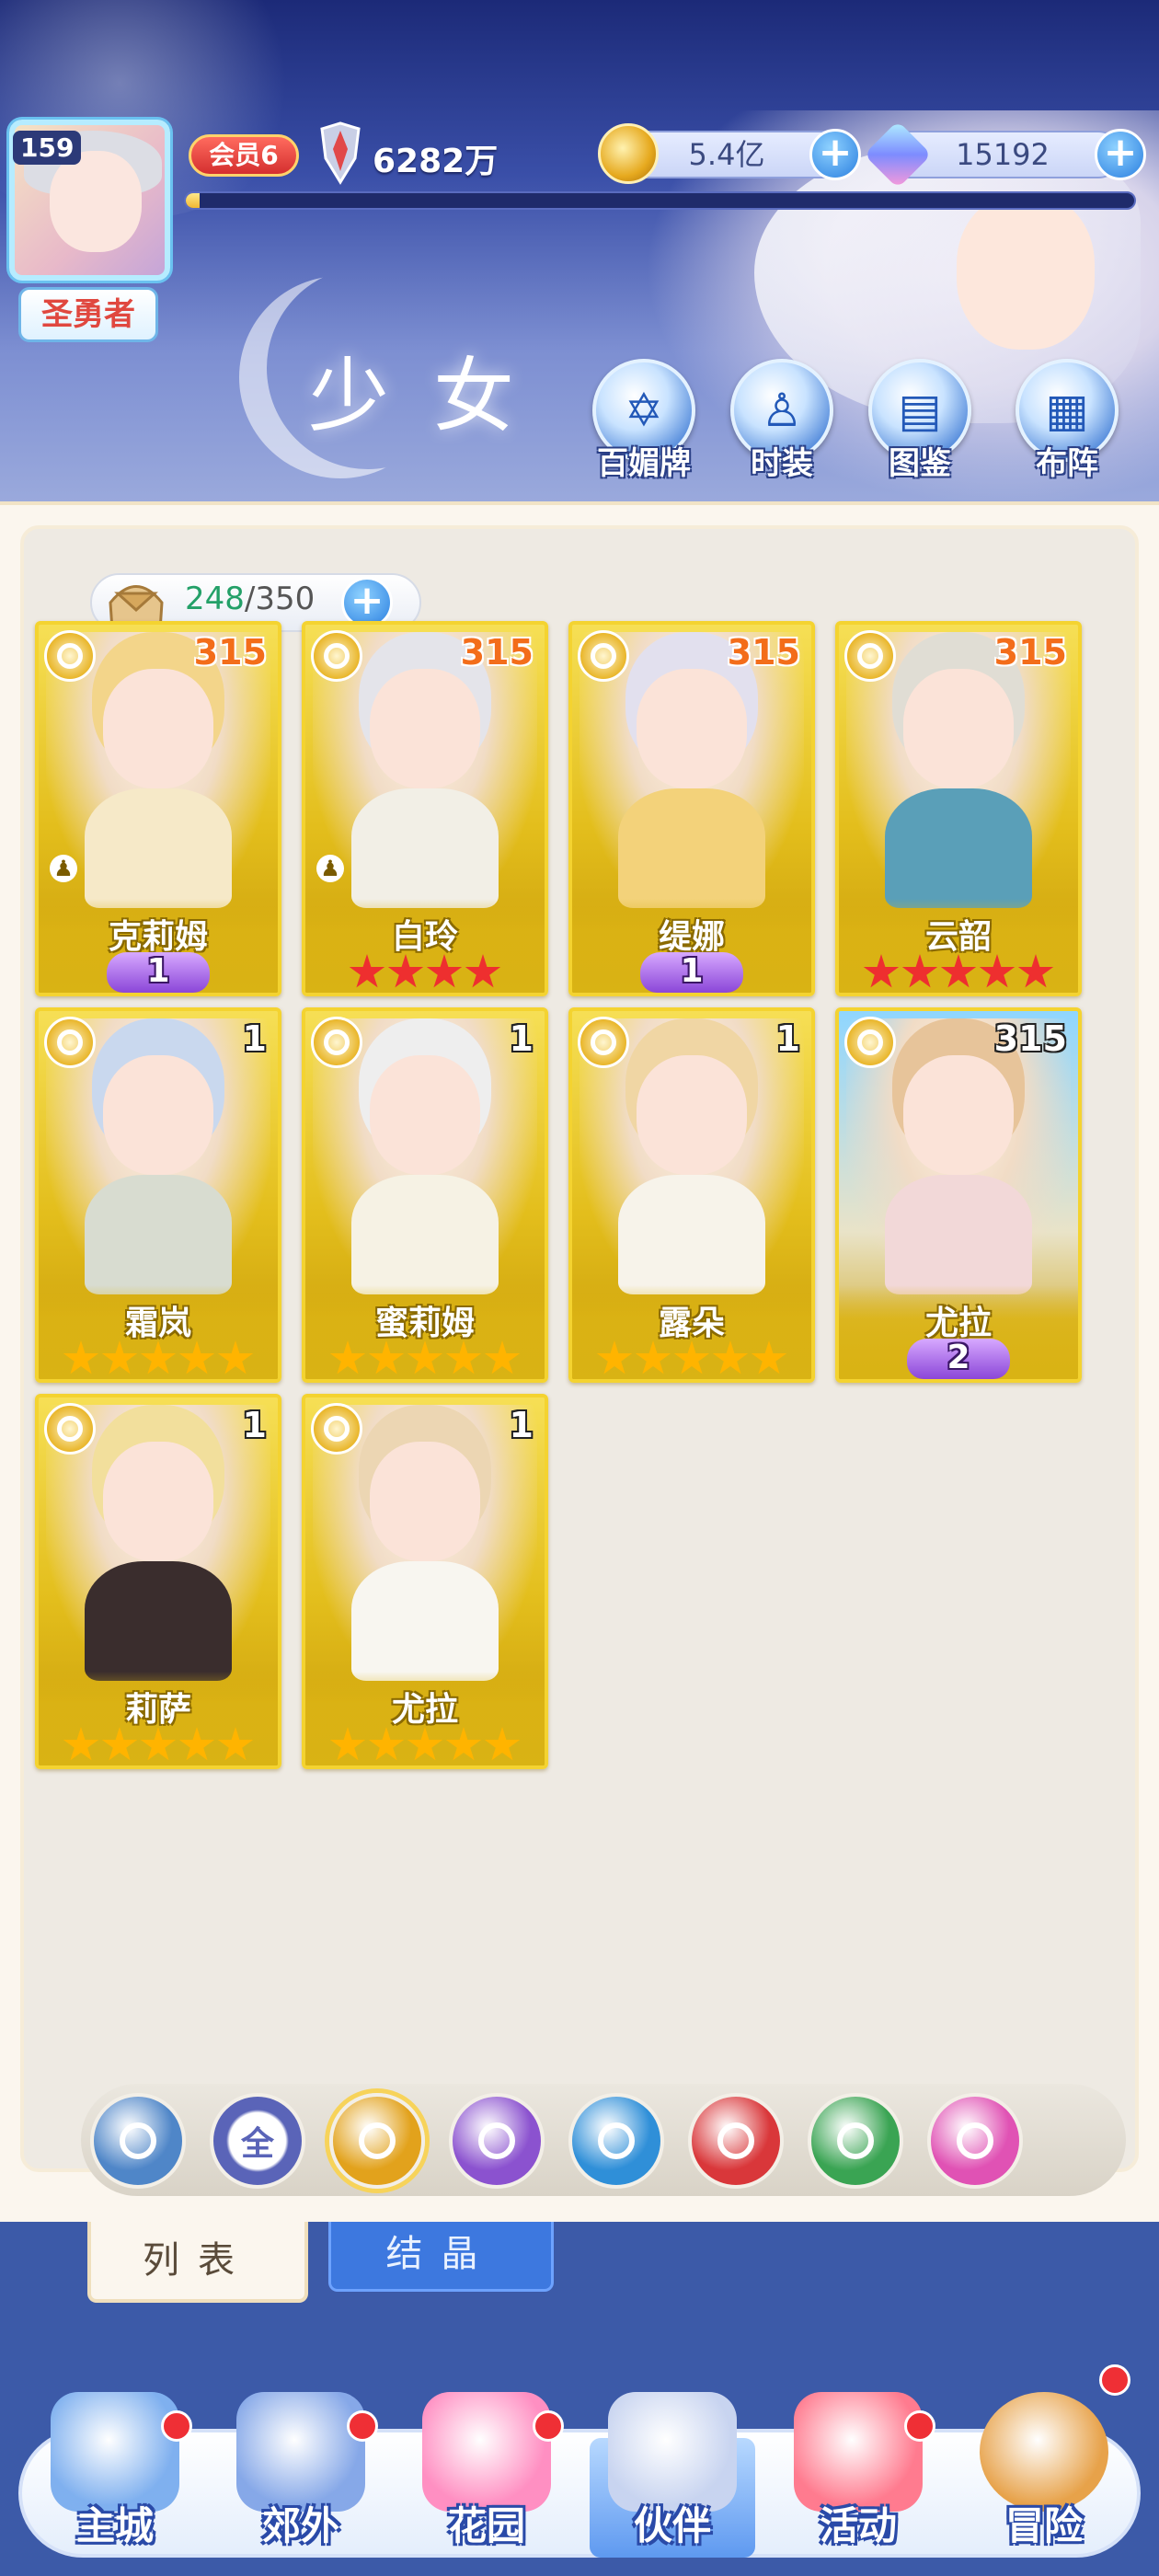 The width and height of the screenshot is (1159, 2576). What do you see at coordinates (958, 1195) in the screenshot?
I see `character-card: 315 尤拉 2` at bounding box center [958, 1195].